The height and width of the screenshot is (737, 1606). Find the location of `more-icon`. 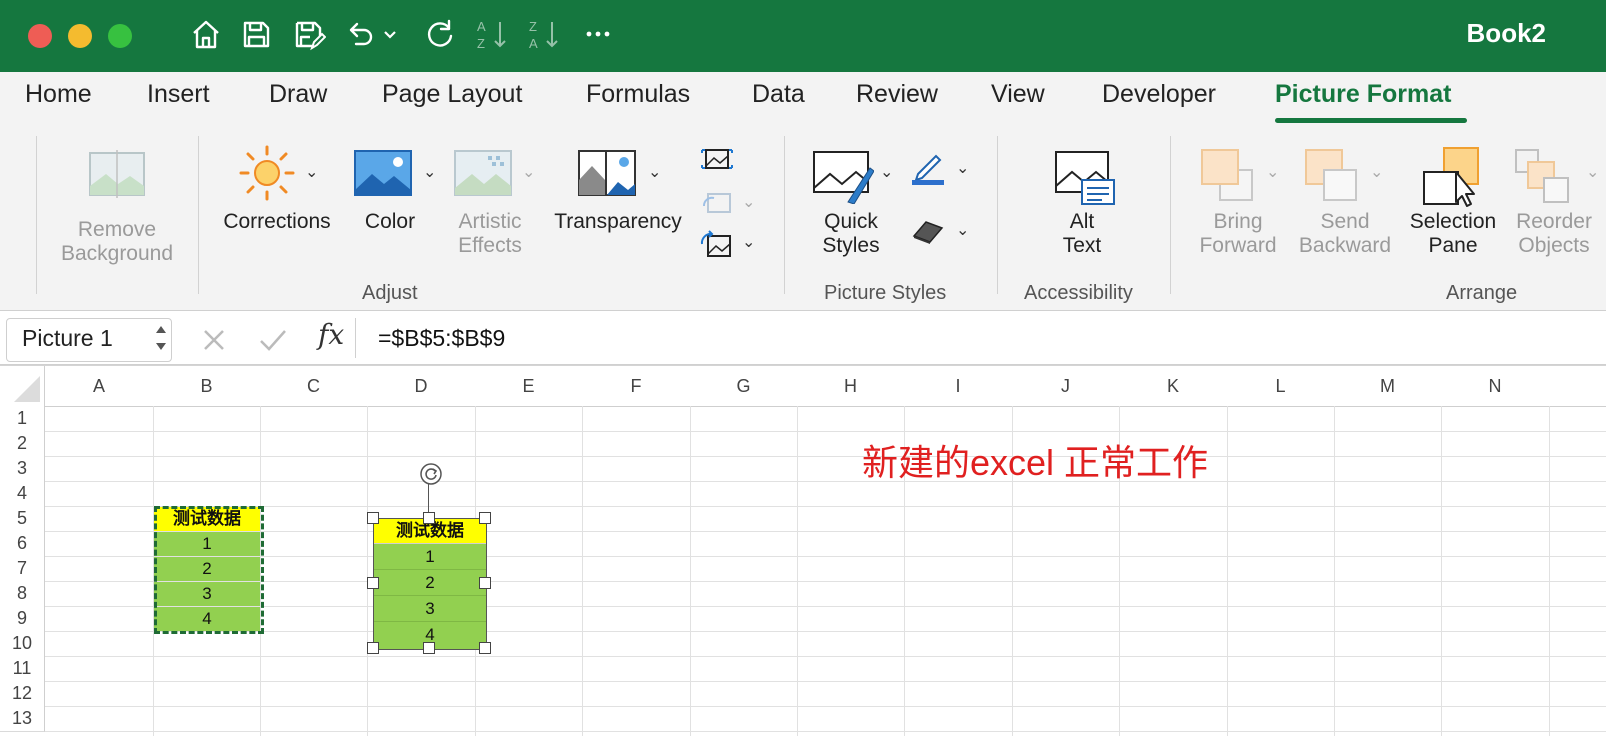

more-icon is located at coordinates (598, 36).